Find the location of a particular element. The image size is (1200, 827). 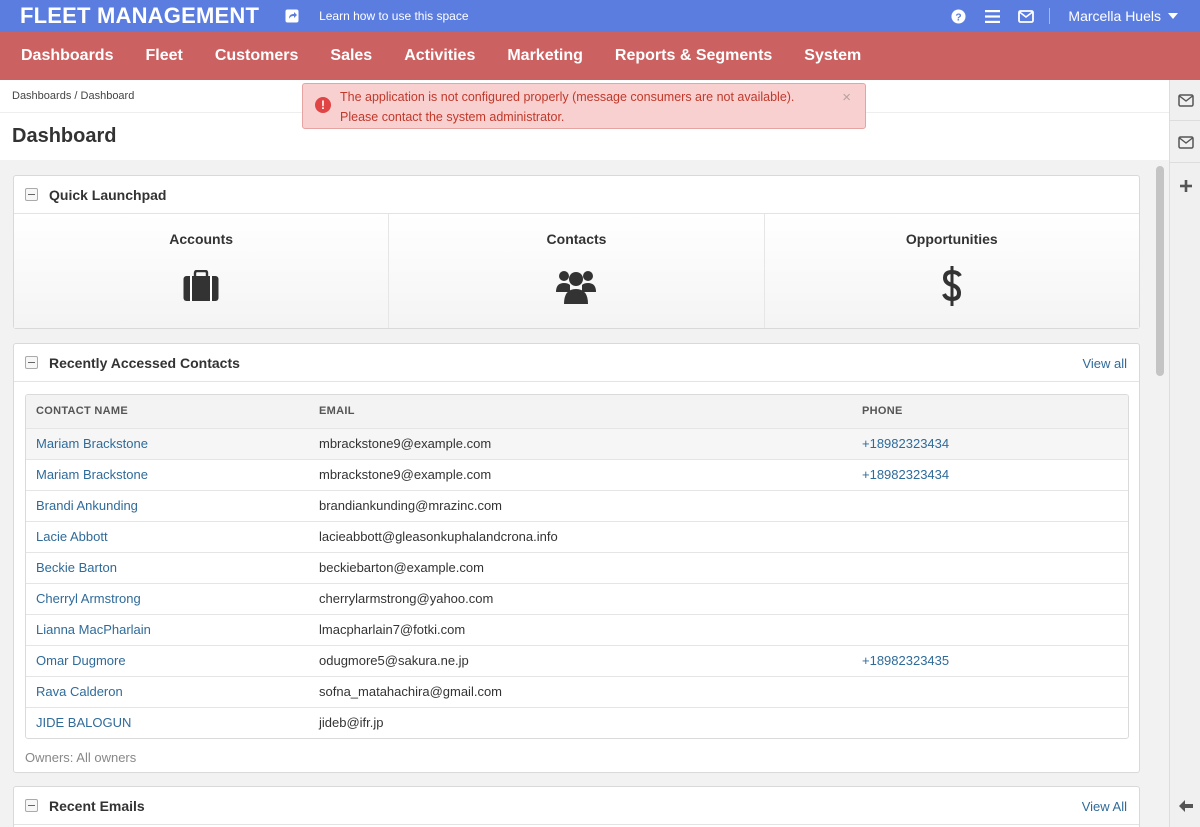

contact-name: Brandi Ankunding is located at coordinates (167, 505).